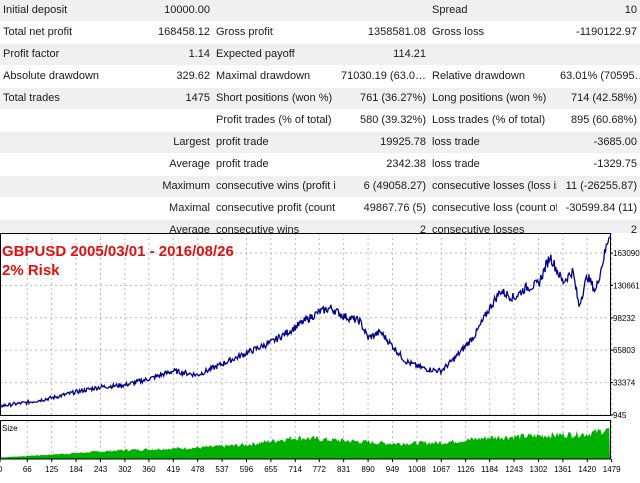 The image size is (640, 483). I want to click on stats-value1: 10000.00, so click(166, 11).